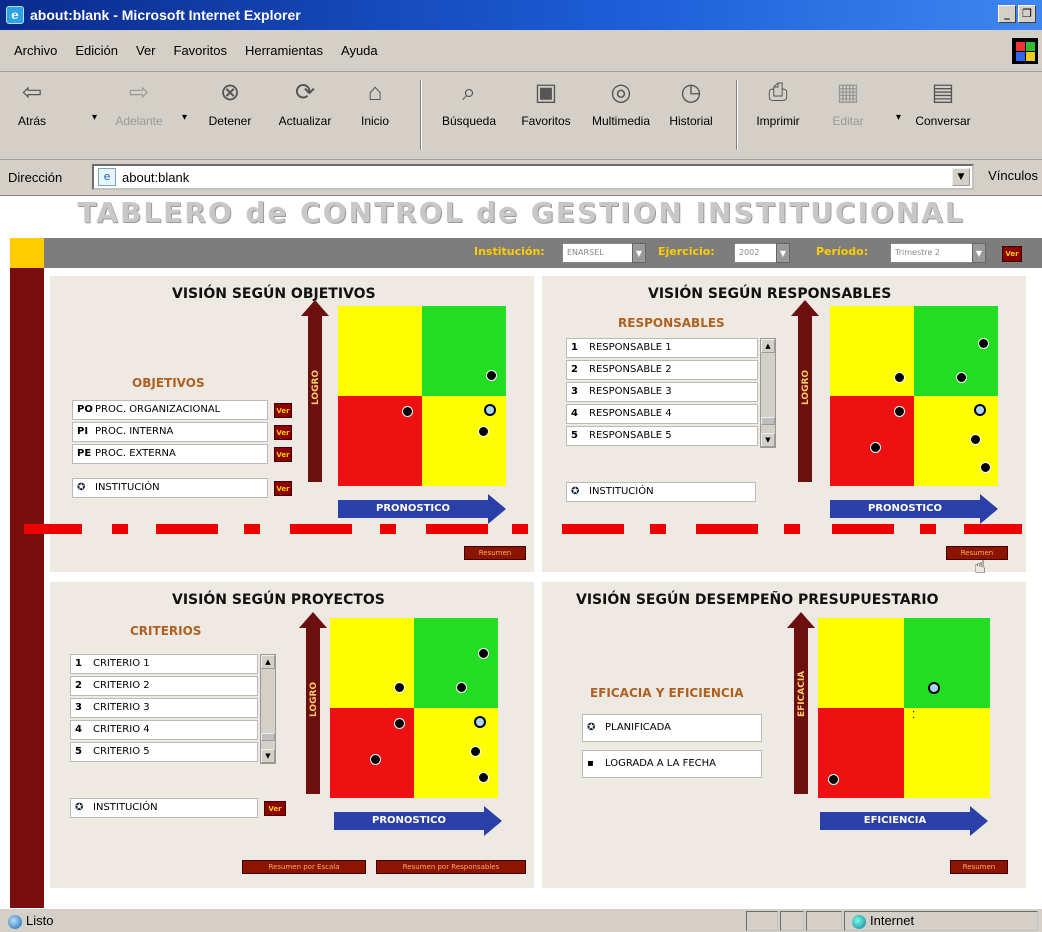 The width and height of the screenshot is (1042, 932). I want to click on maximize-button: ❐, so click(1027, 14).